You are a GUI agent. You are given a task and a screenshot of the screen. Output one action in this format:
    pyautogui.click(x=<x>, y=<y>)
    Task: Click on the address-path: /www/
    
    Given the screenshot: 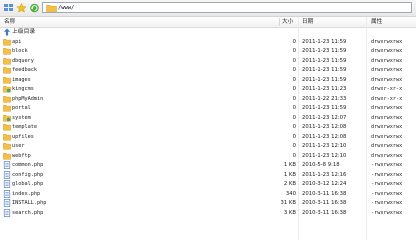 What is the action you would take?
    pyautogui.click(x=66, y=8)
    